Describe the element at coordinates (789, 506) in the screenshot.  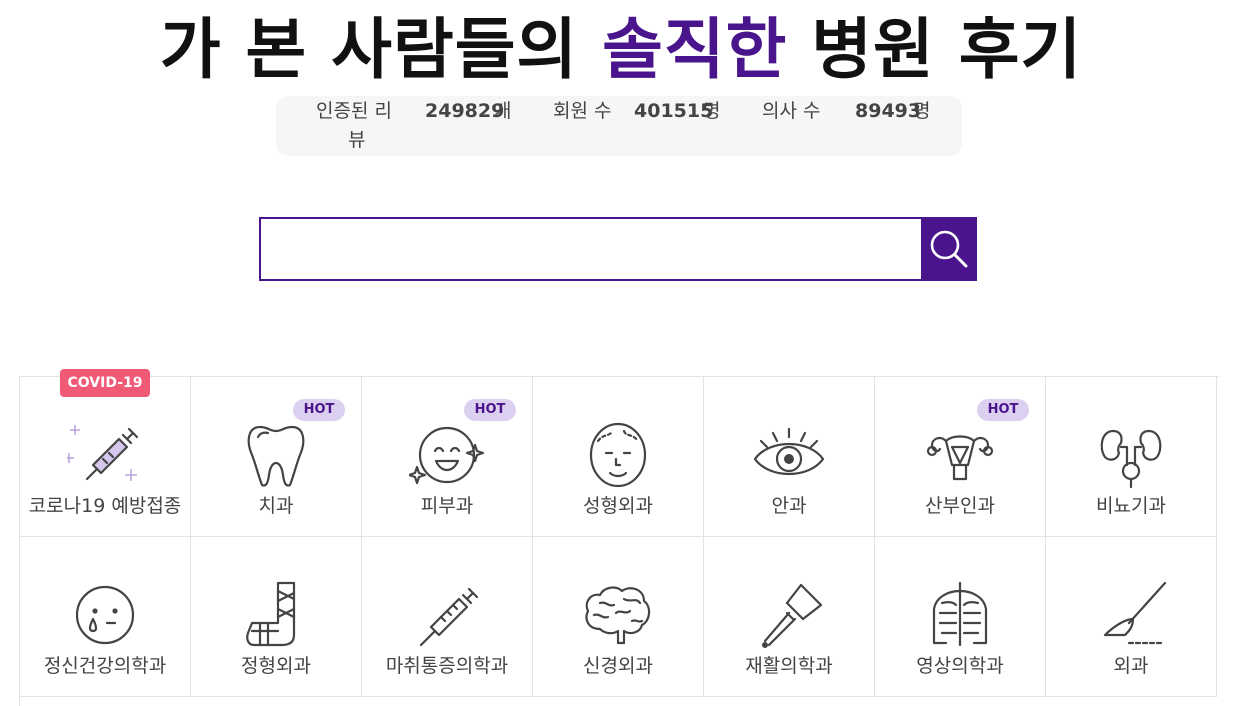
I see `category-label: 안과` at that location.